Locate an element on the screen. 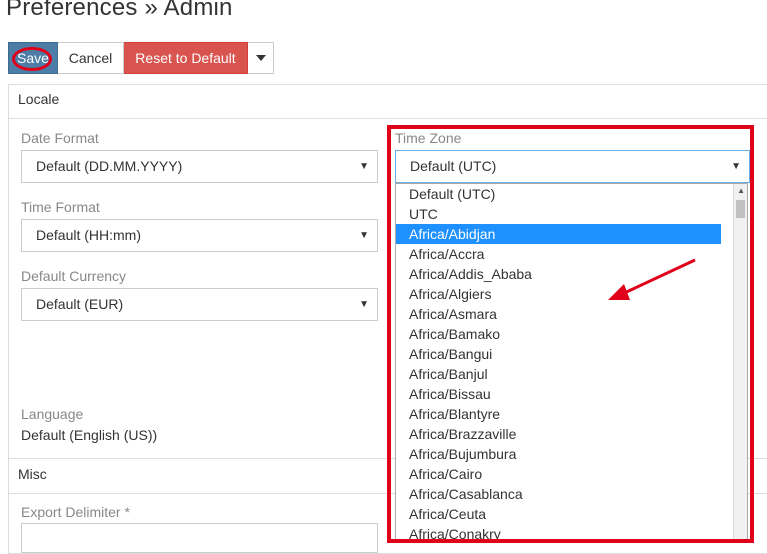 The height and width of the screenshot is (554, 767). save-button: Save is located at coordinates (33, 58).